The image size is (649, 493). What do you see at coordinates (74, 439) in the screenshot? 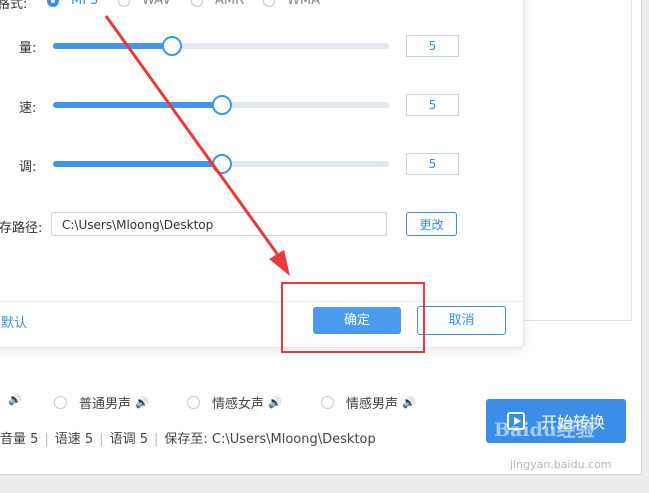
I see `status-speed: 语速 5` at bounding box center [74, 439].